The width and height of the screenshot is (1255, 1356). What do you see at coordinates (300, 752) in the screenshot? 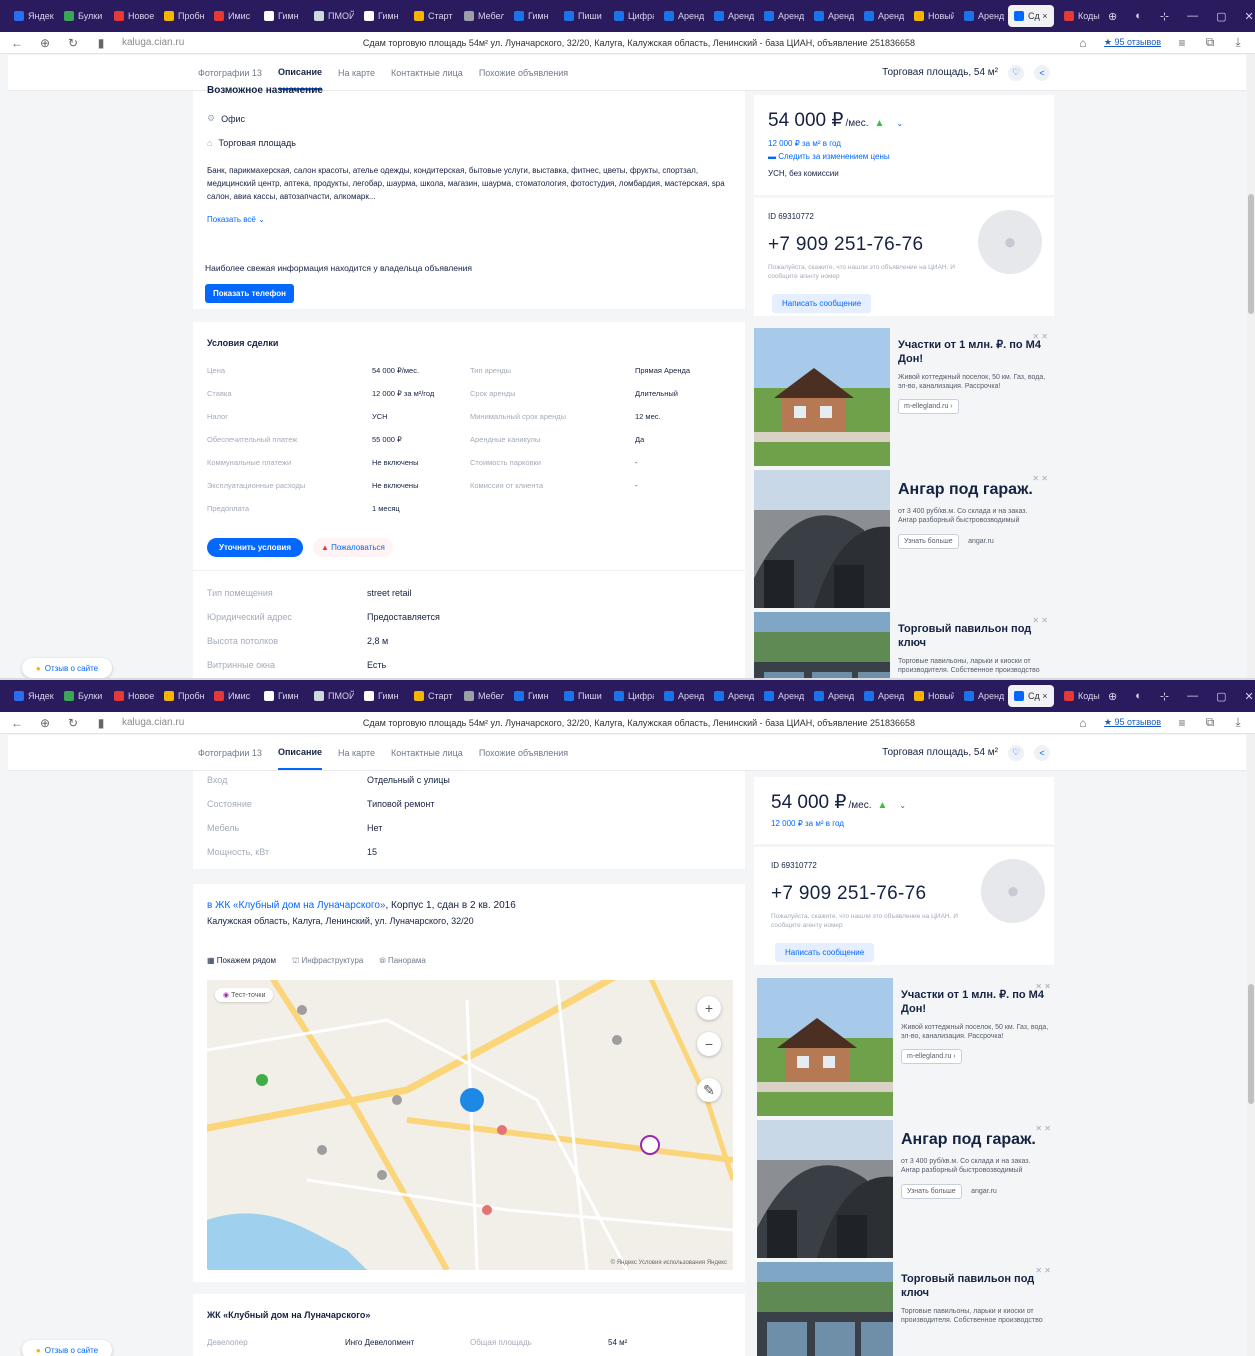
I see `nav-link: Описание` at bounding box center [300, 752].